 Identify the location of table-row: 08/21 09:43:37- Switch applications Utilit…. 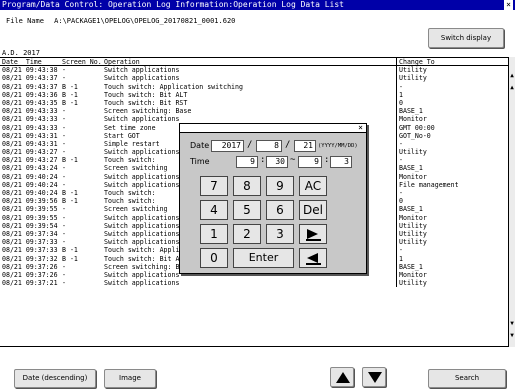
(254, 78).